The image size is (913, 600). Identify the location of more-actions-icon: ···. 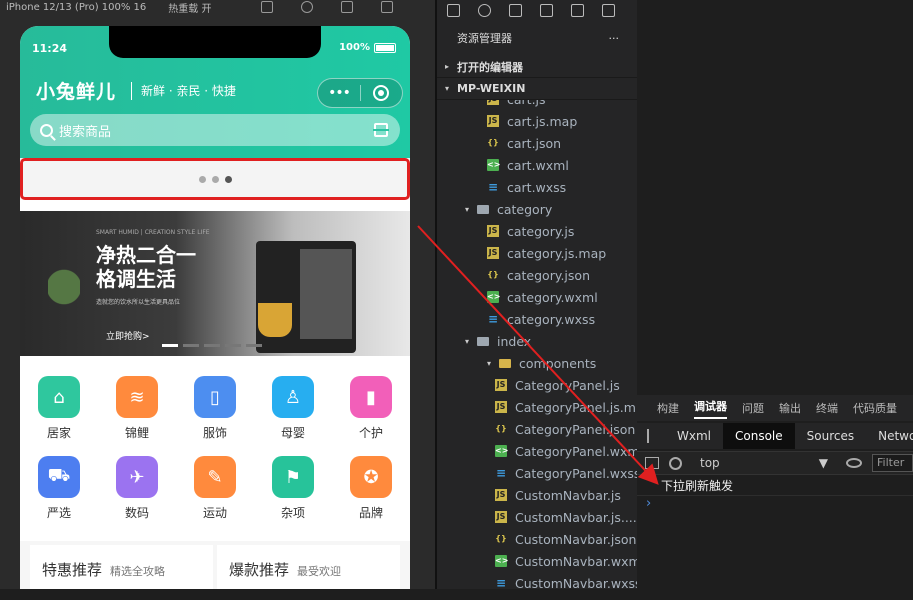
(614, 38).